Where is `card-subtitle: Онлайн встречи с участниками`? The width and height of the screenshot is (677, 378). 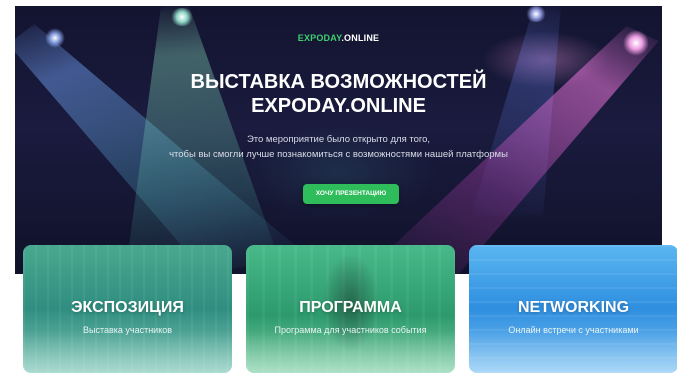 card-subtitle: Онлайн встречи с участниками is located at coordinates (573, 330).